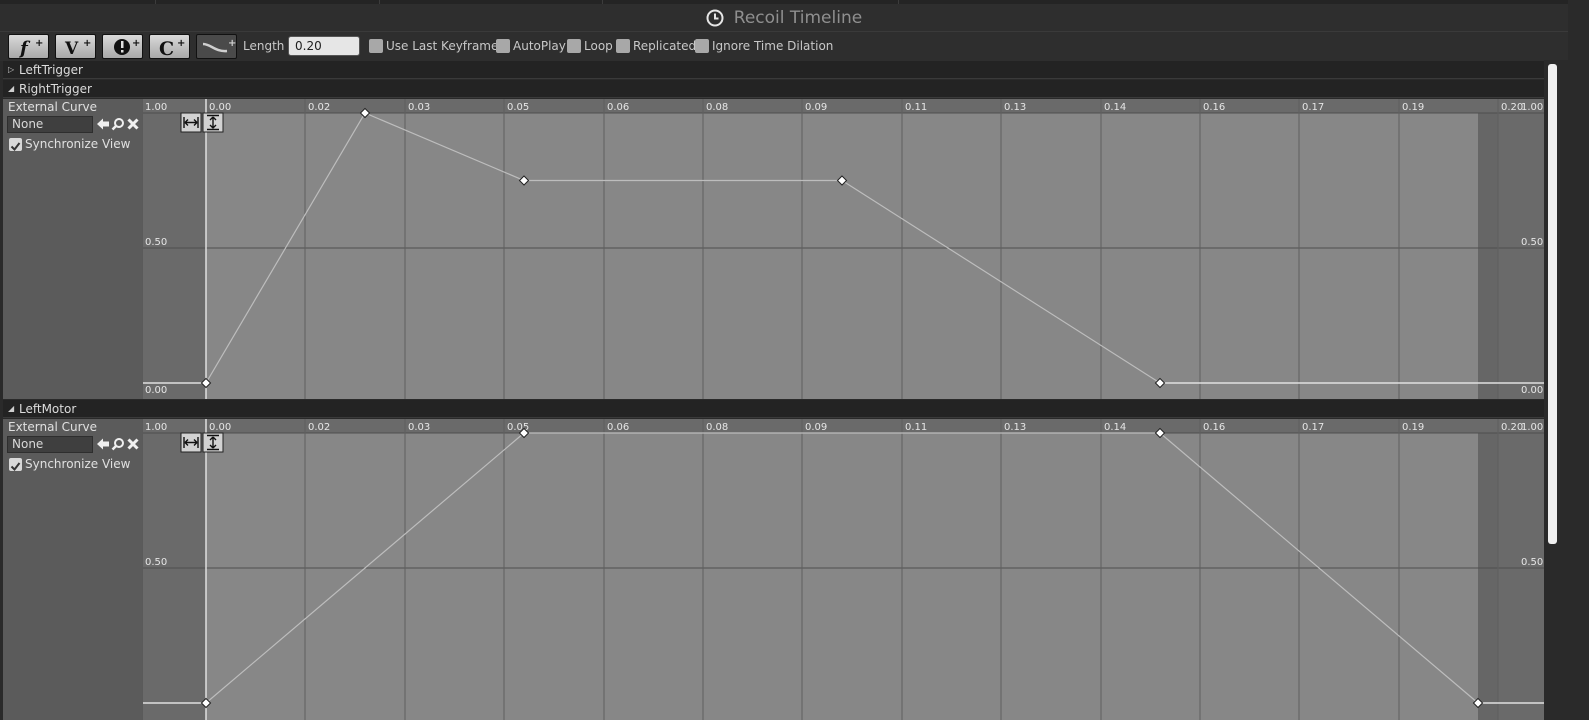  I want to click on ignore-time-dilation-label: Ignore Time Dilation, so click(773, 46).